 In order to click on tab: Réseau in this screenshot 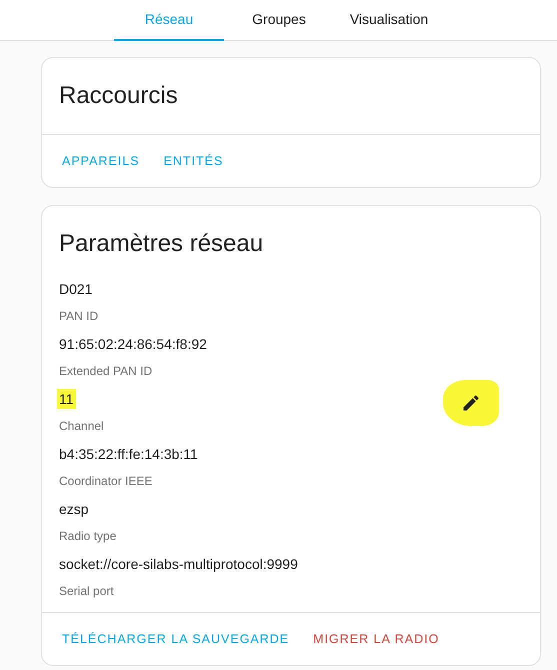, I will do `click(169, 20)`.